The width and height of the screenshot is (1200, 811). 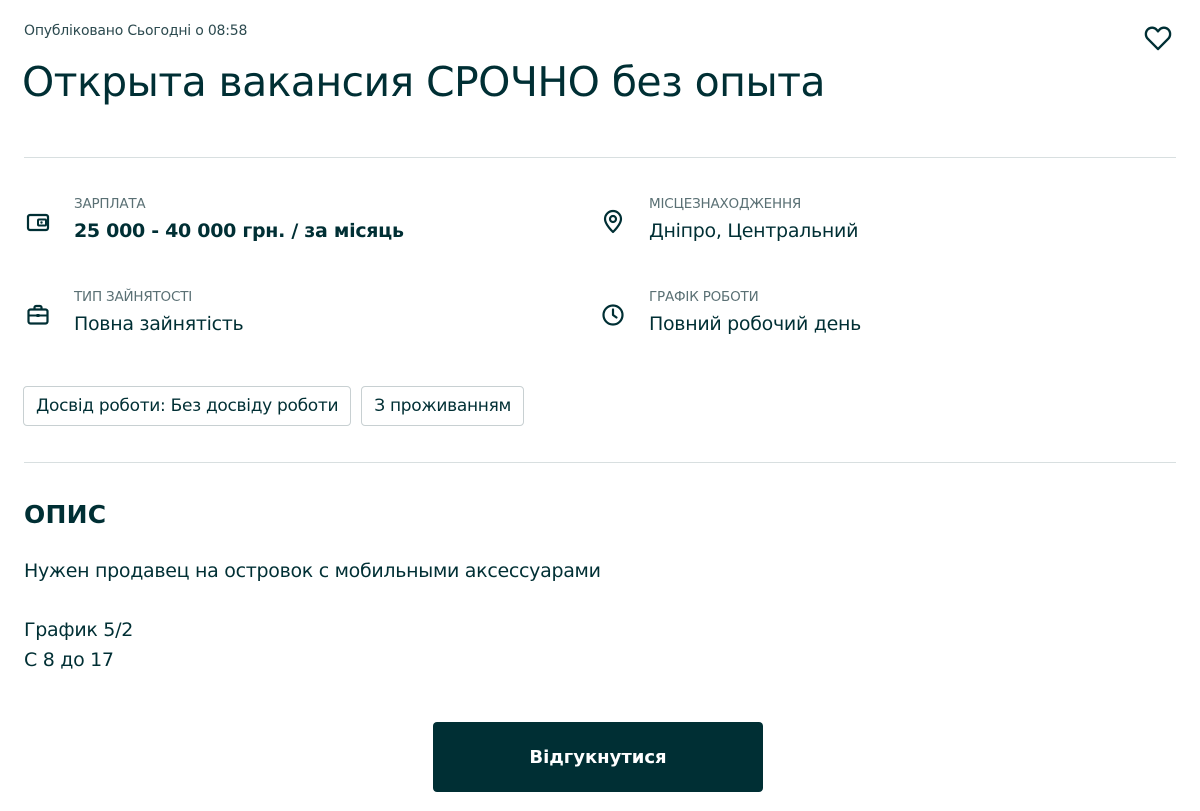 I want to click on apply-button: Відгукнутися, so click(x=598, y=757).